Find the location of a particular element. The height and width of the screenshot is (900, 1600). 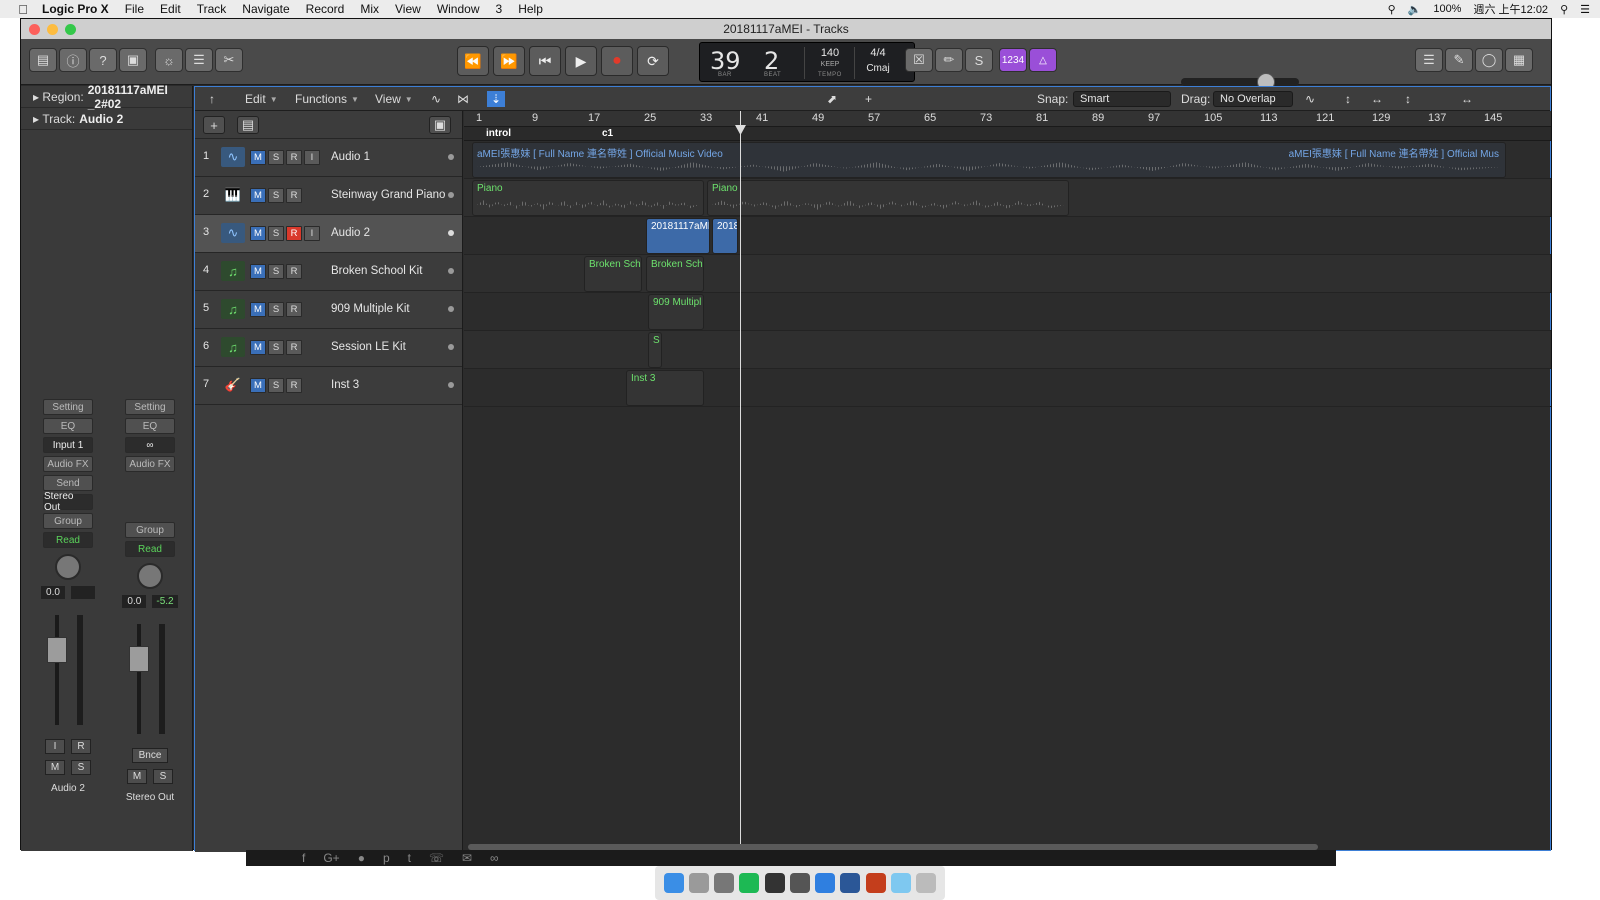

midi-region: Broken Sch is located at coordinates (675, 274).